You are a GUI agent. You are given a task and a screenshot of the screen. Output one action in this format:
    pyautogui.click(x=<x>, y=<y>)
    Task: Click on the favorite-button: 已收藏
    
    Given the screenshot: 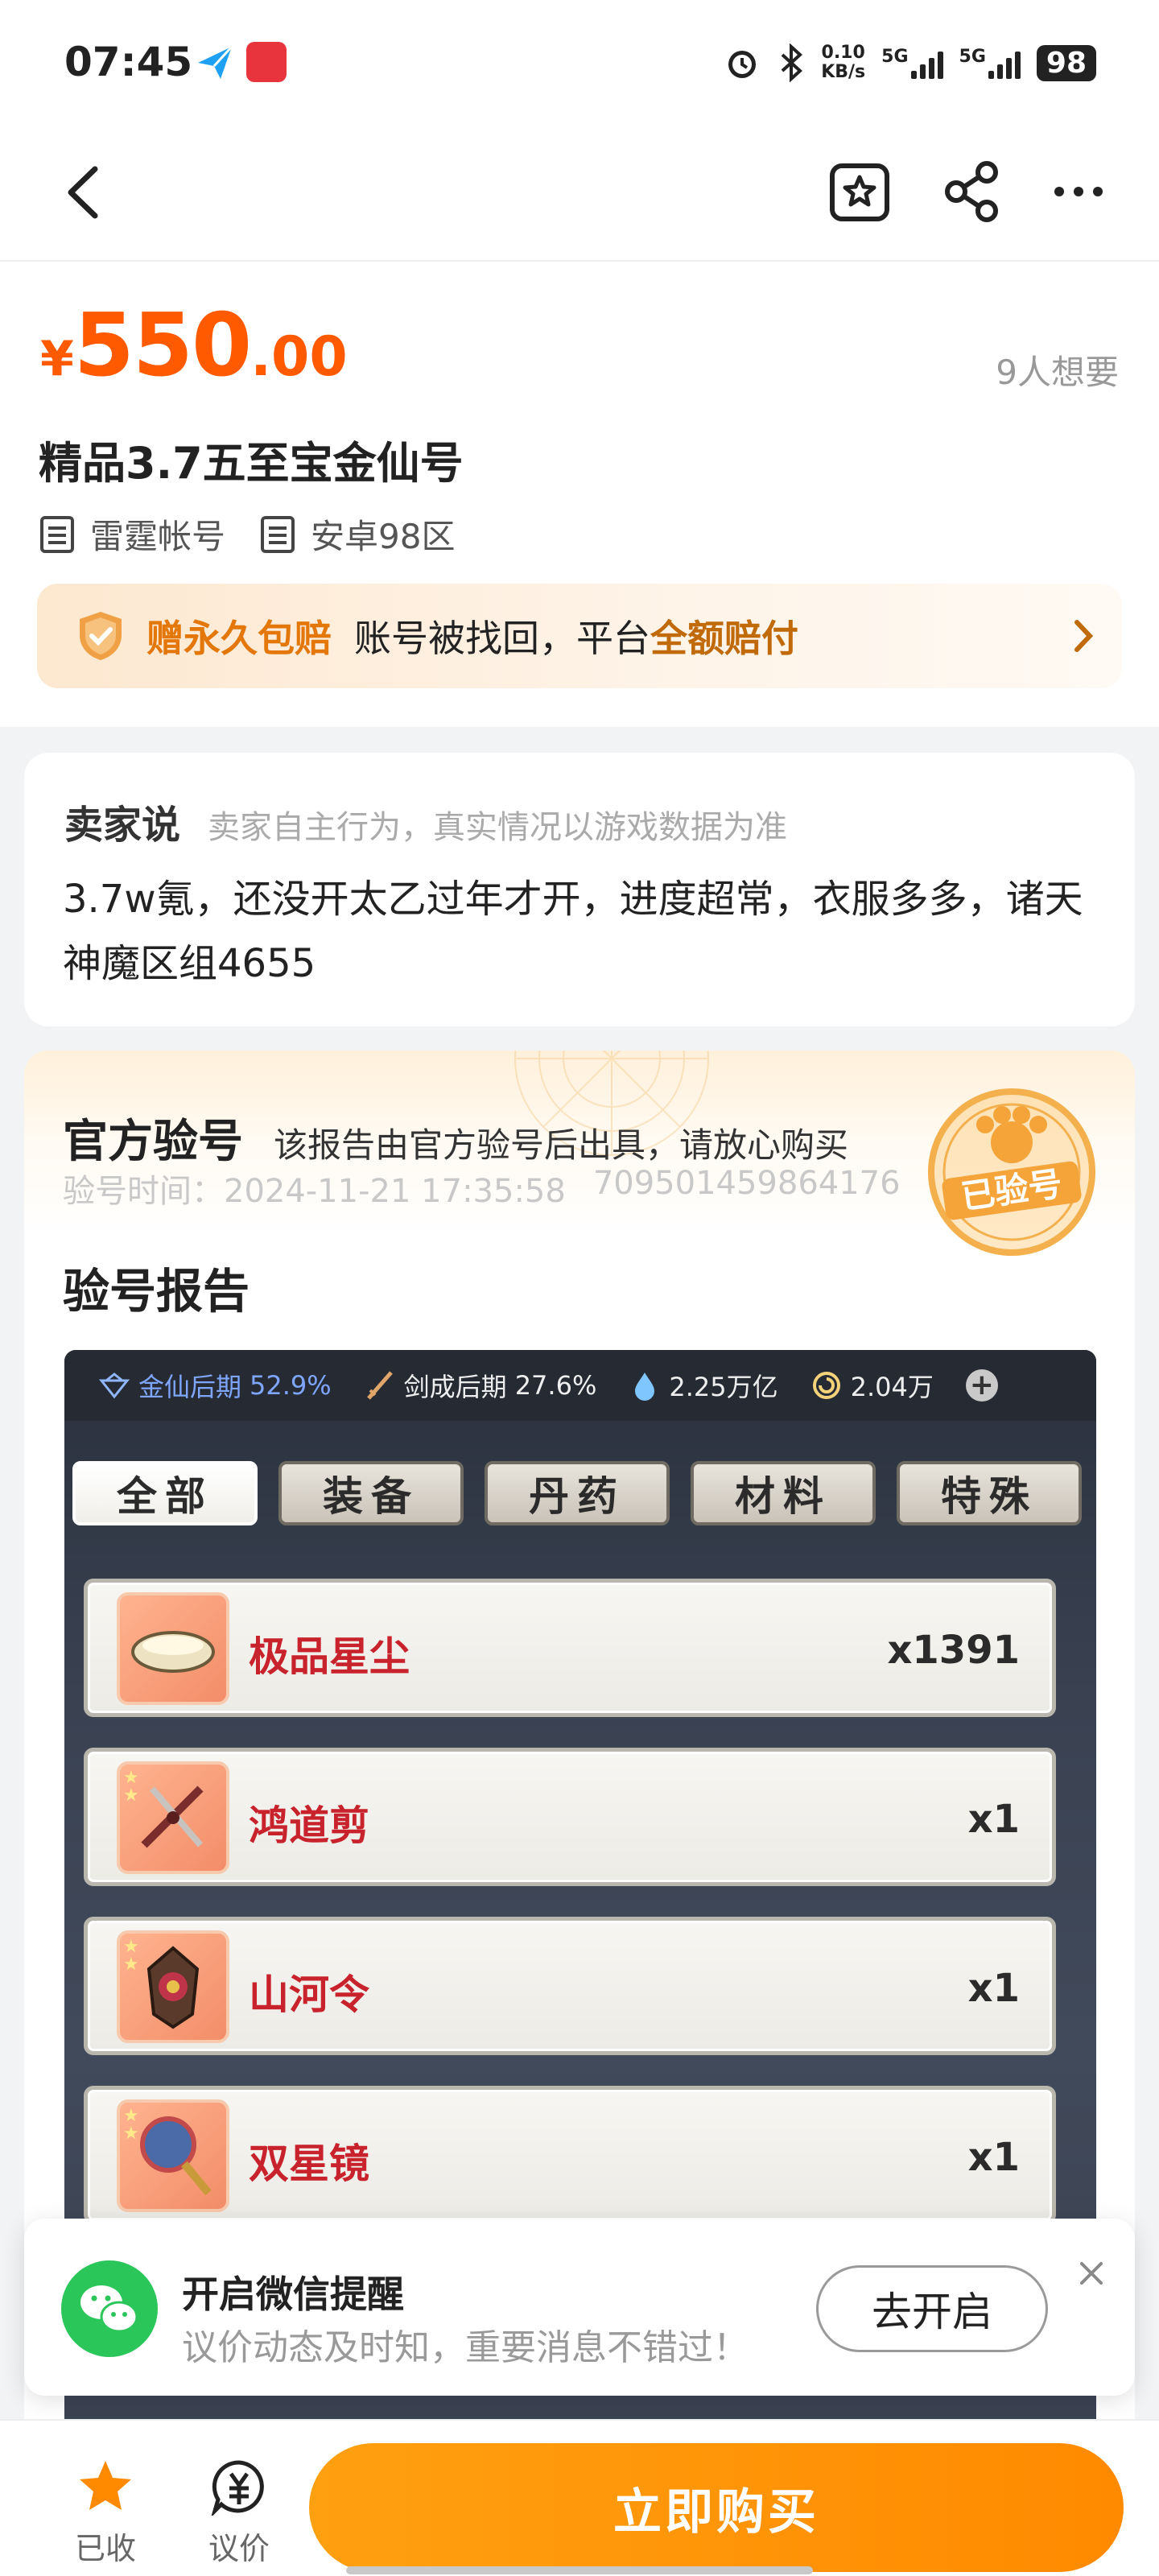 What is the action you would take?
    pyautogui.click(x=105, y=2517)
    